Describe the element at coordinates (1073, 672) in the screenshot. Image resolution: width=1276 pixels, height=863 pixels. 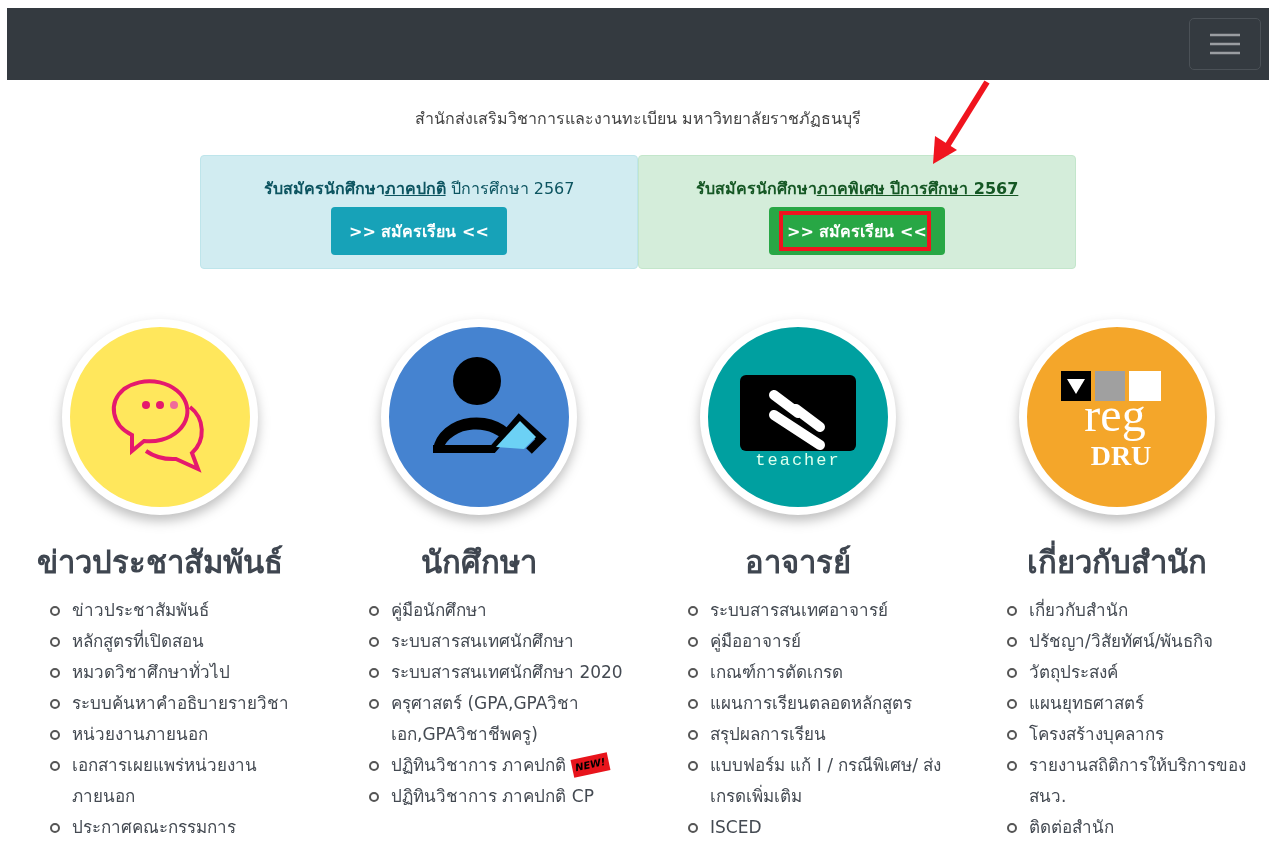
I see `menu-link: วัตถุประสงค์` at that location.